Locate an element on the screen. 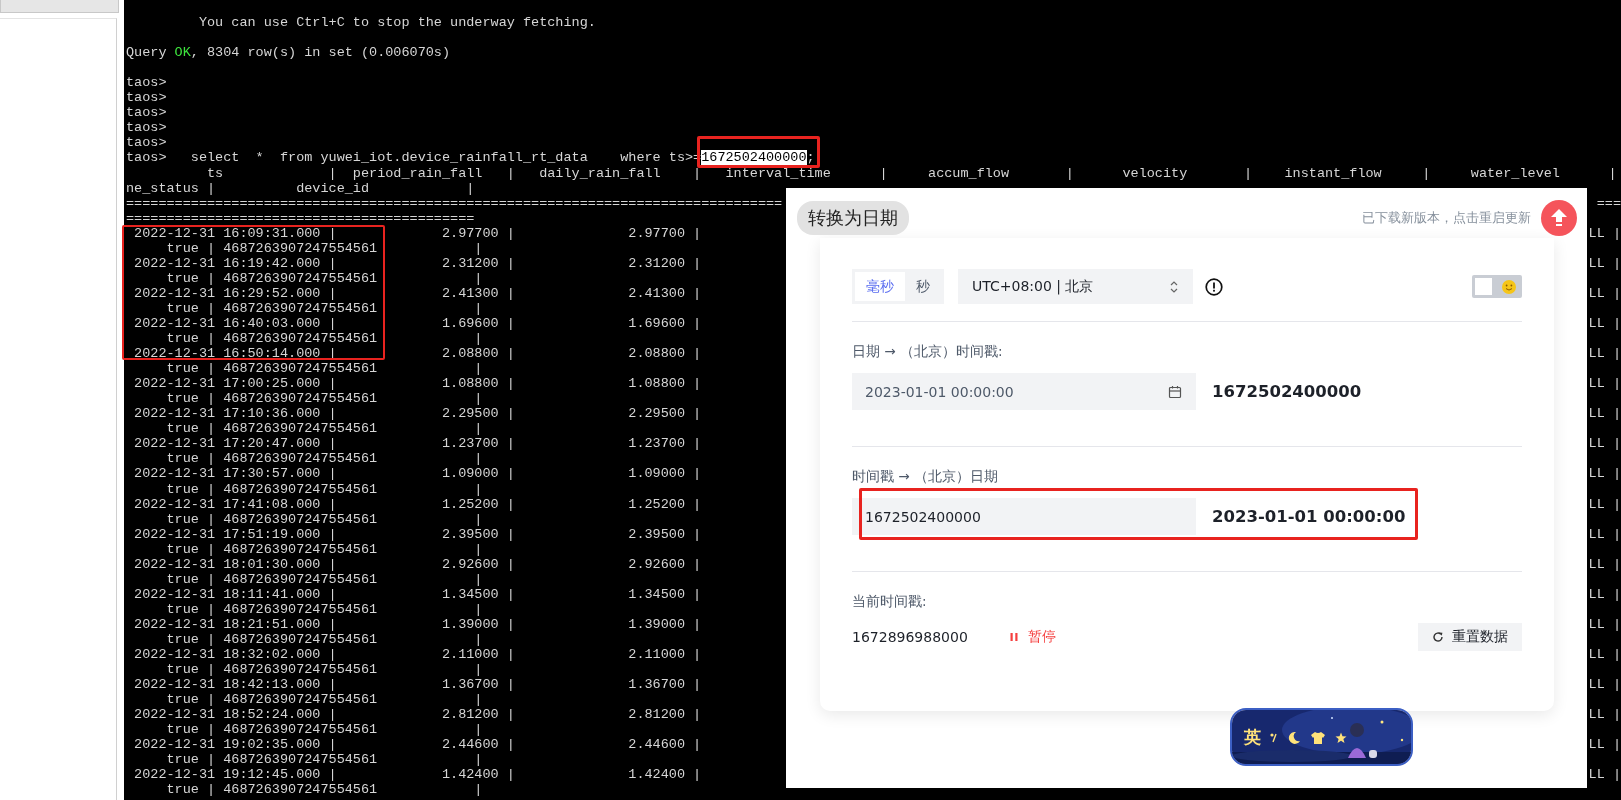 Image resolution: width=1621 pixels, height=800 pixels. terminal-line: 2022-12-31 19:02:35.000 | 2.44600 | 2.44600 | is located at coordinates (417, 745).